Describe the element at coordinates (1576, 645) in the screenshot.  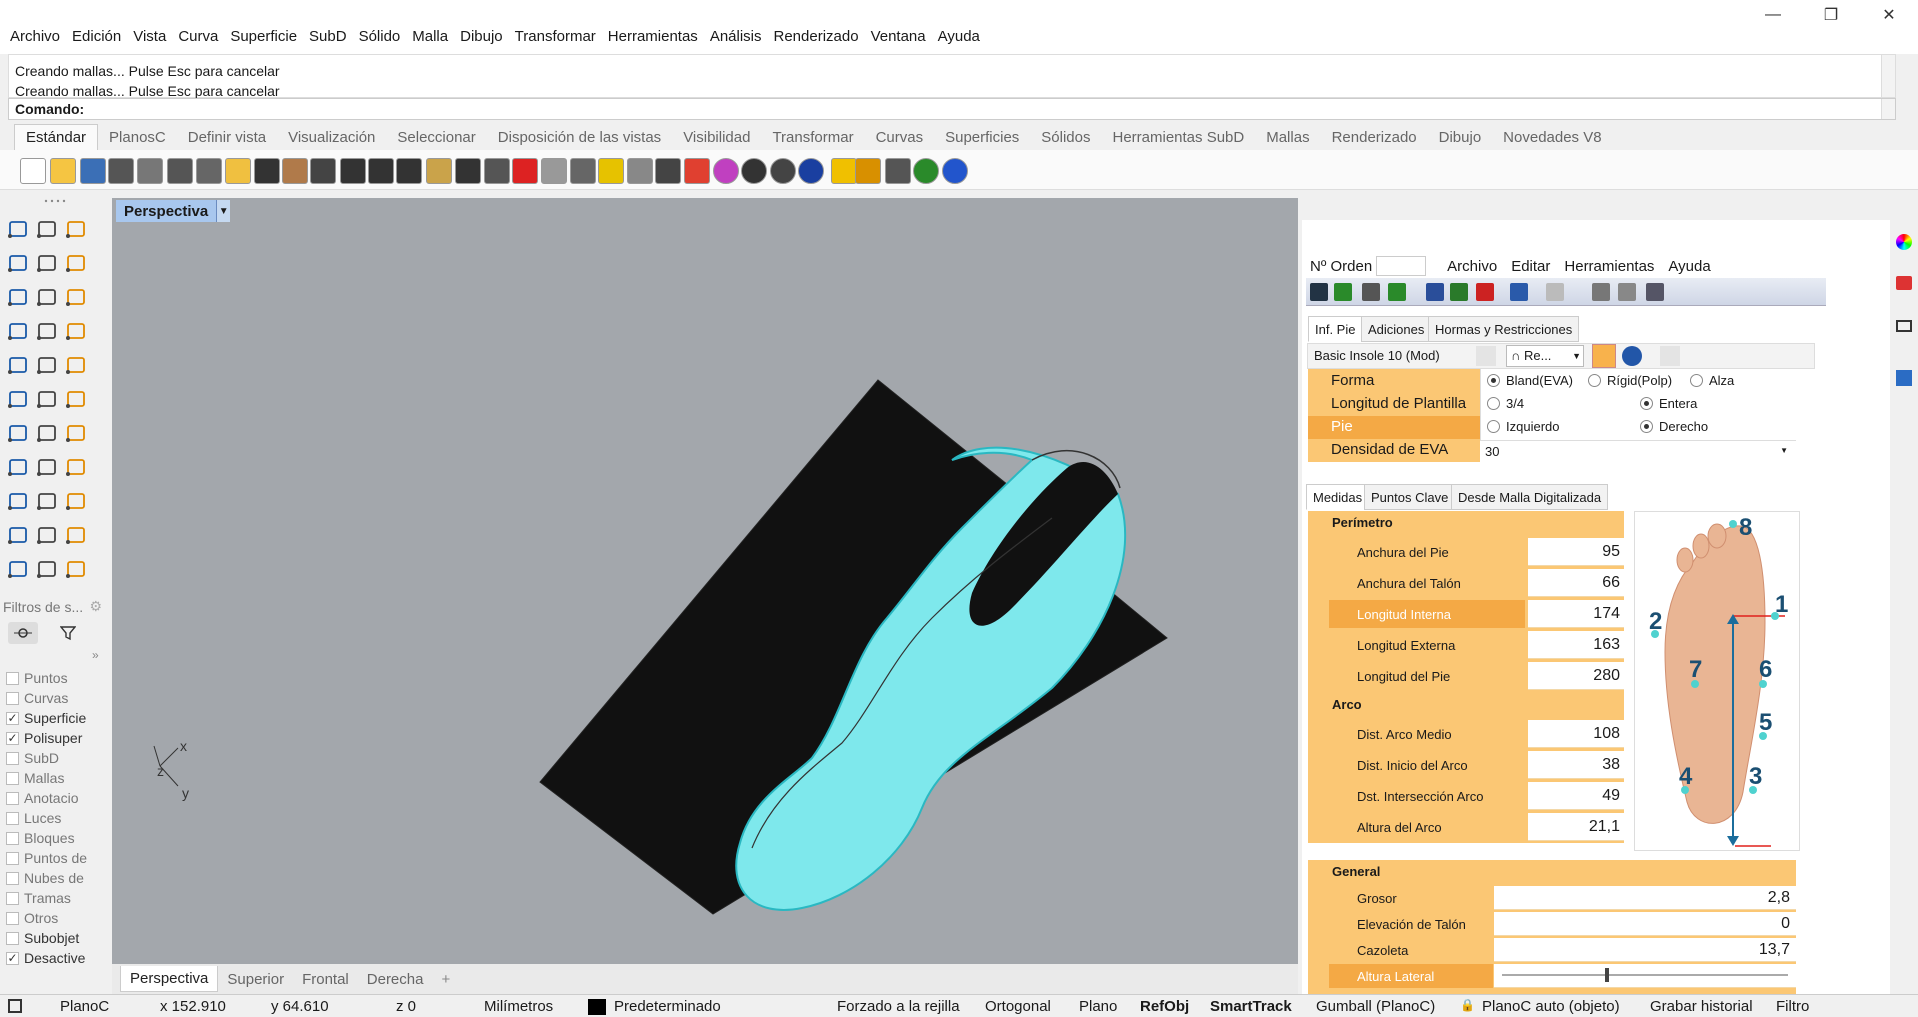
I see `measure-value: 163` at that location.